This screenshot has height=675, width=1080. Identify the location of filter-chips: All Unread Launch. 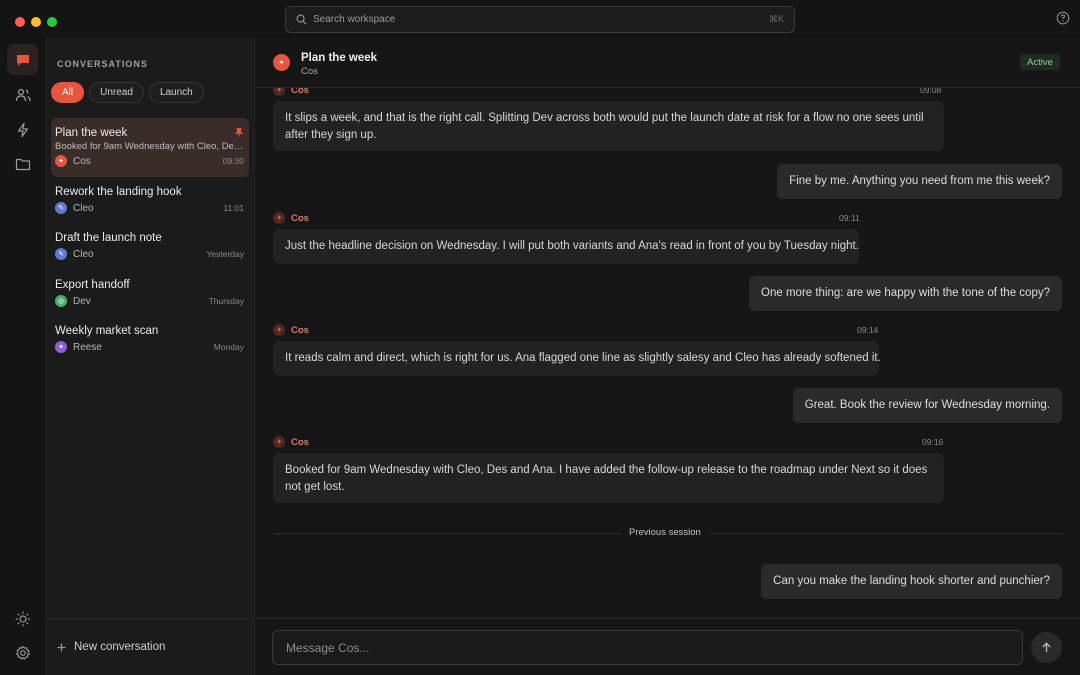
(127, 92).